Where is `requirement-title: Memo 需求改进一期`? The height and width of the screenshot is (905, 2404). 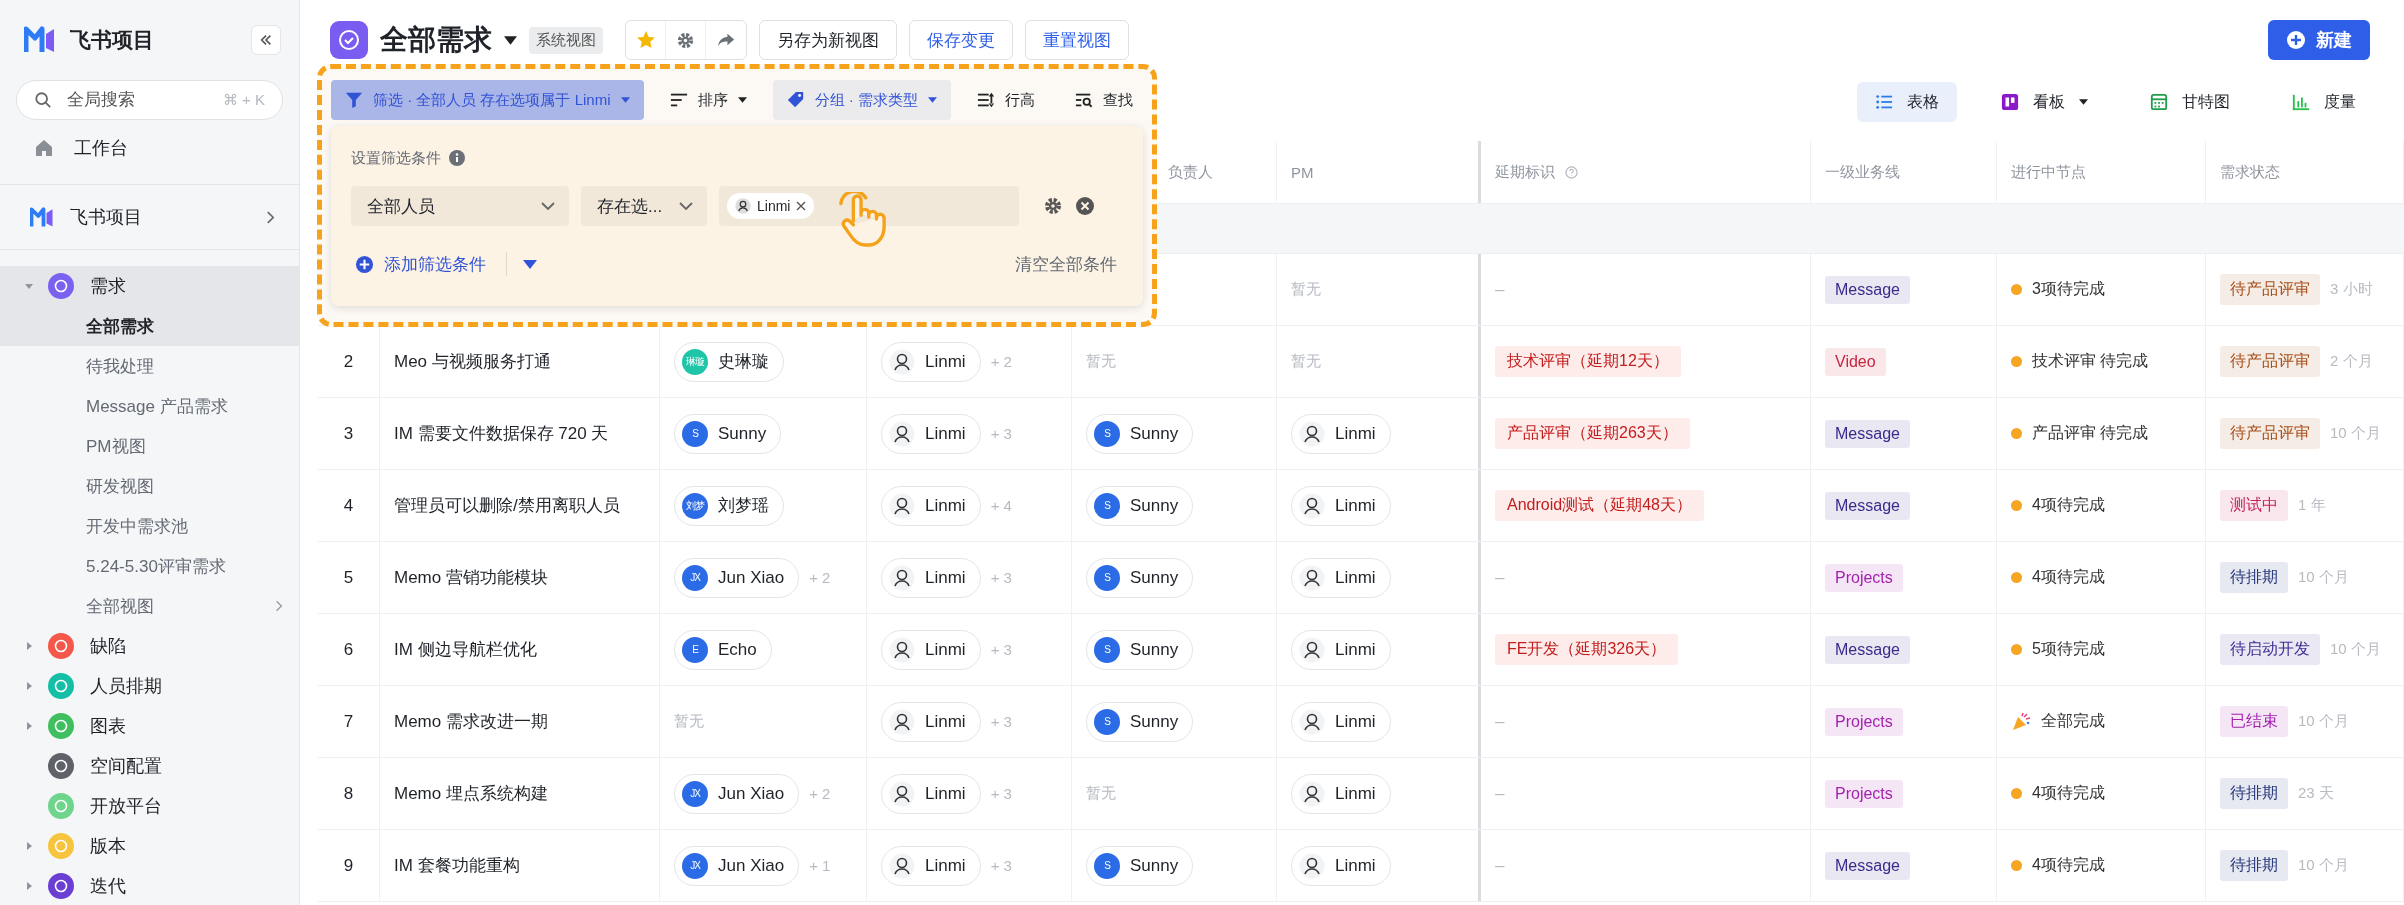
requirement-title: Memo 需求改进一期 is located at coordinates (471, 721).